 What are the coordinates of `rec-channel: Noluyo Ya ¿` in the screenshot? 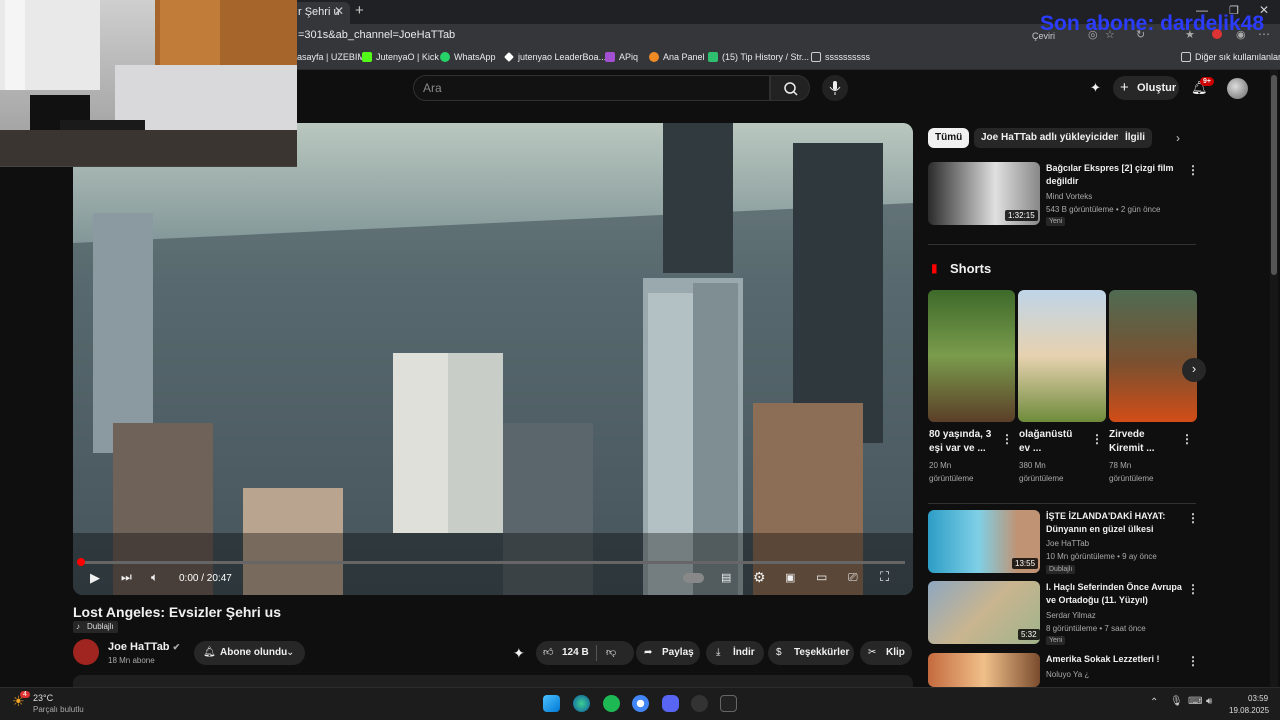 It's located at (1067, 674).